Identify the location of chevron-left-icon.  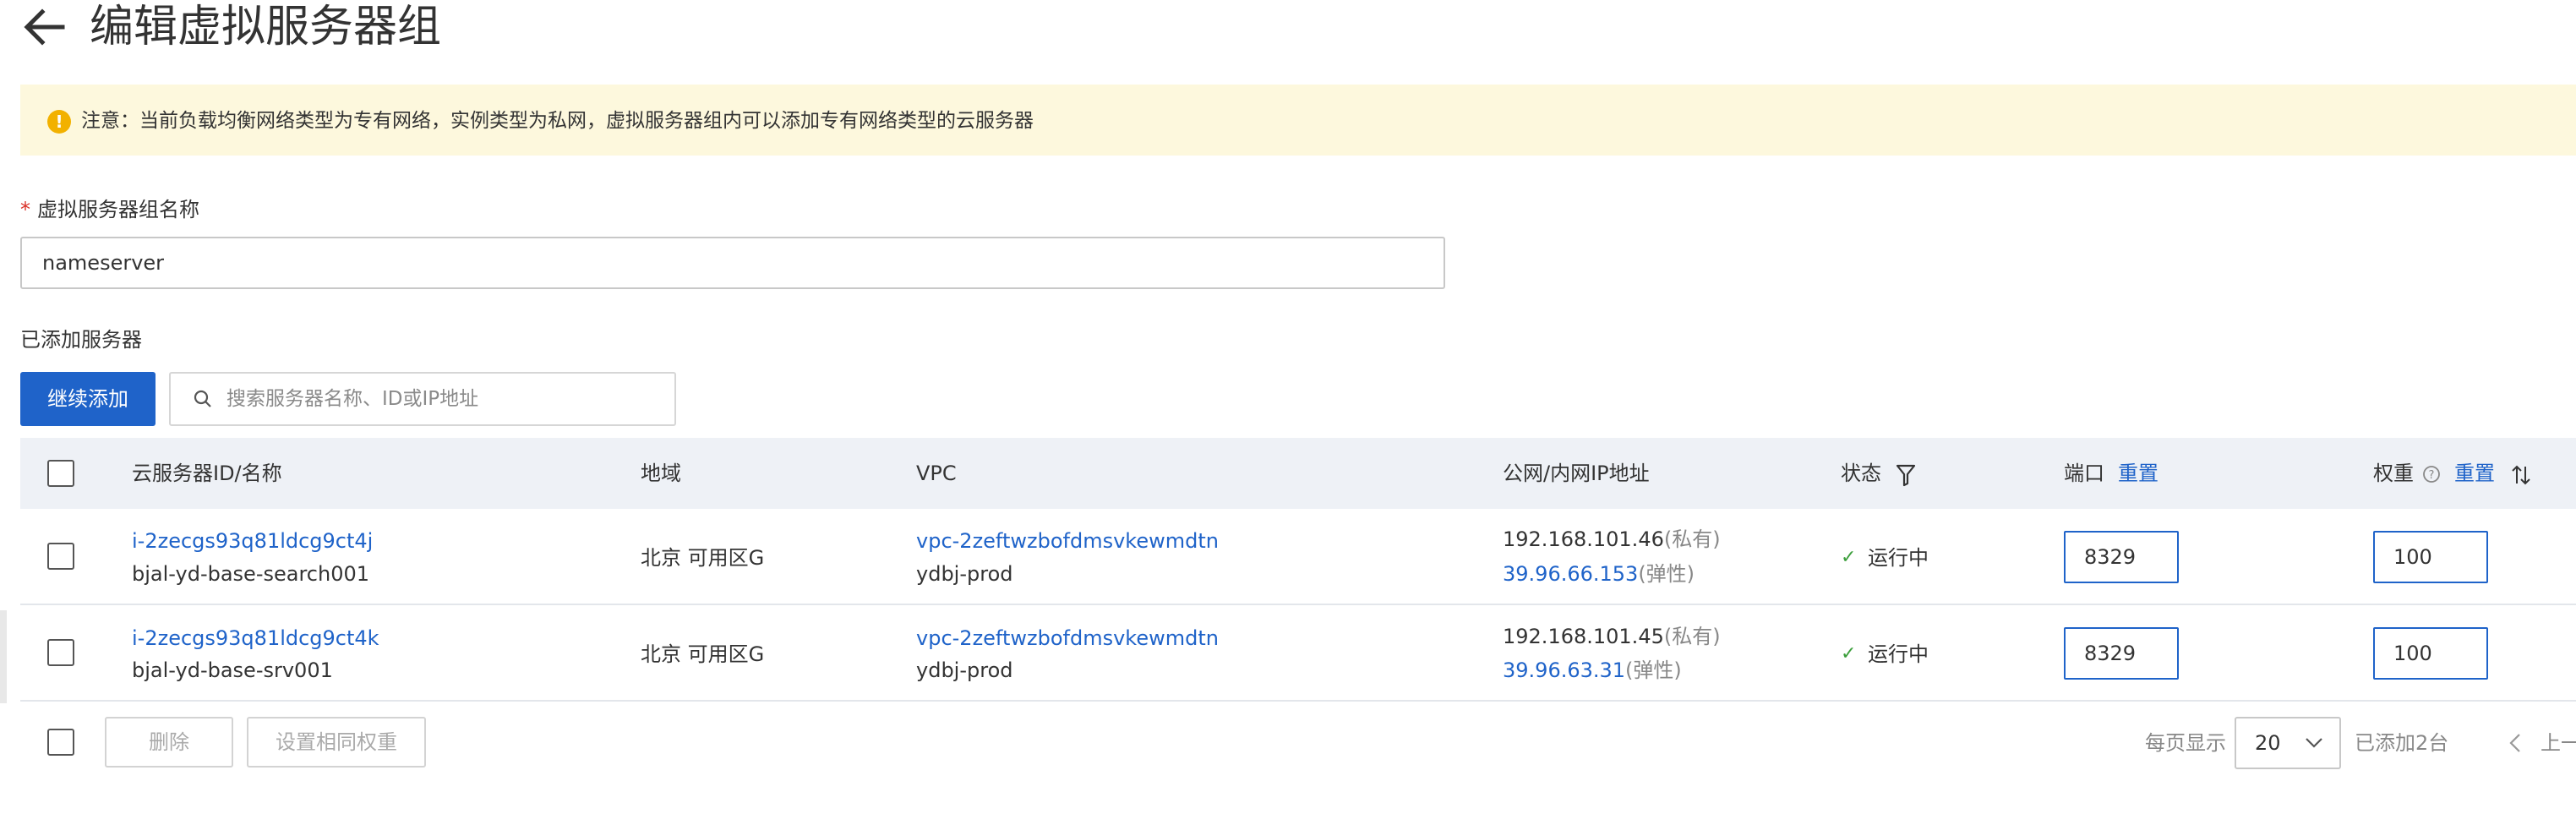
(2515, 743).